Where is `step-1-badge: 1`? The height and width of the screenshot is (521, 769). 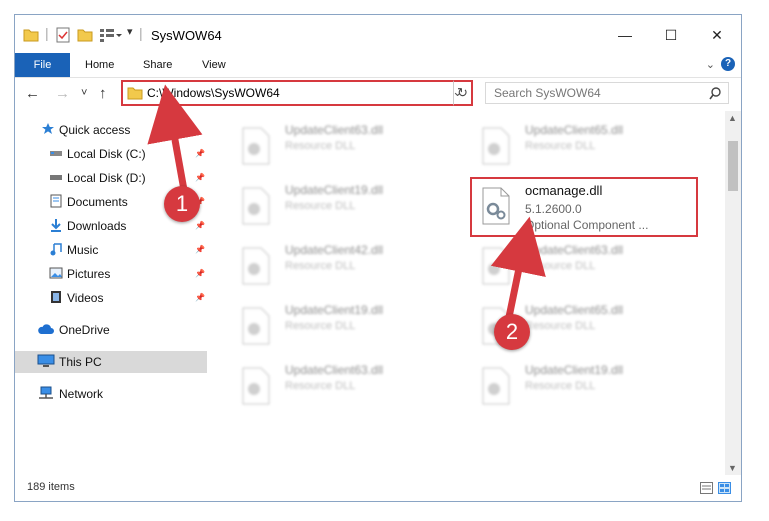
step-1-badge: 1 is located at coordinates (182, 204).